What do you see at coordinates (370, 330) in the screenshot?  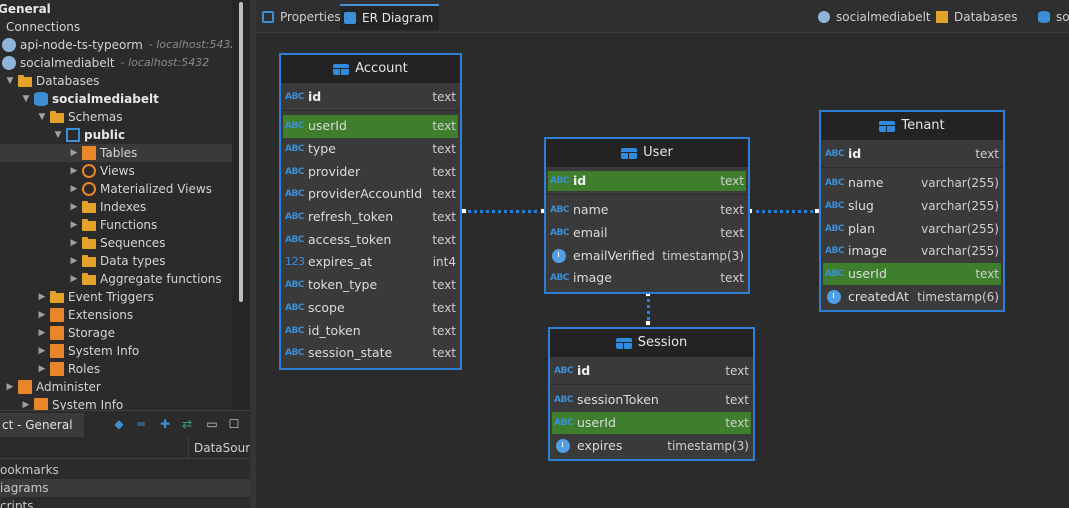 I see `attribute-id_token: ABC id_token text` at bounding box center [370, 330].